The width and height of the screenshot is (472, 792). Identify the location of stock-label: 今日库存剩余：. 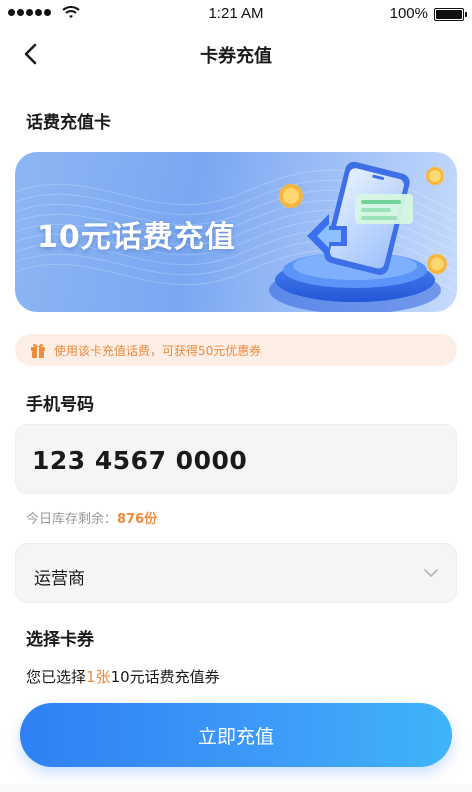
(72, 519).